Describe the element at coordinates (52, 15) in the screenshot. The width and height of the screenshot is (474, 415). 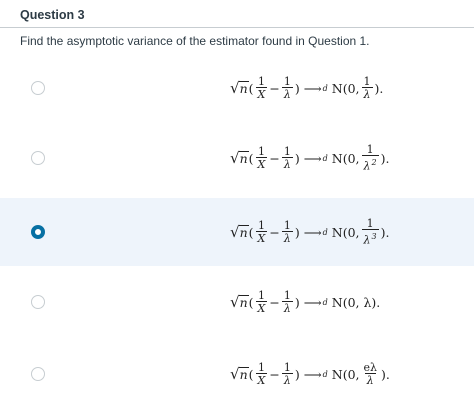
I see `question-title: Question 3` at that location.